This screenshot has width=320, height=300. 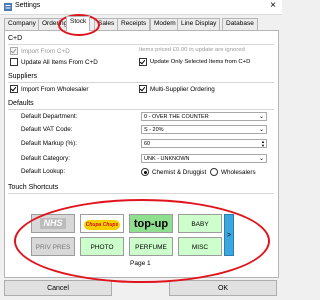 I want to click on category-select: UNK - UNKNOWN ⌄, so click(x=204, y=158).